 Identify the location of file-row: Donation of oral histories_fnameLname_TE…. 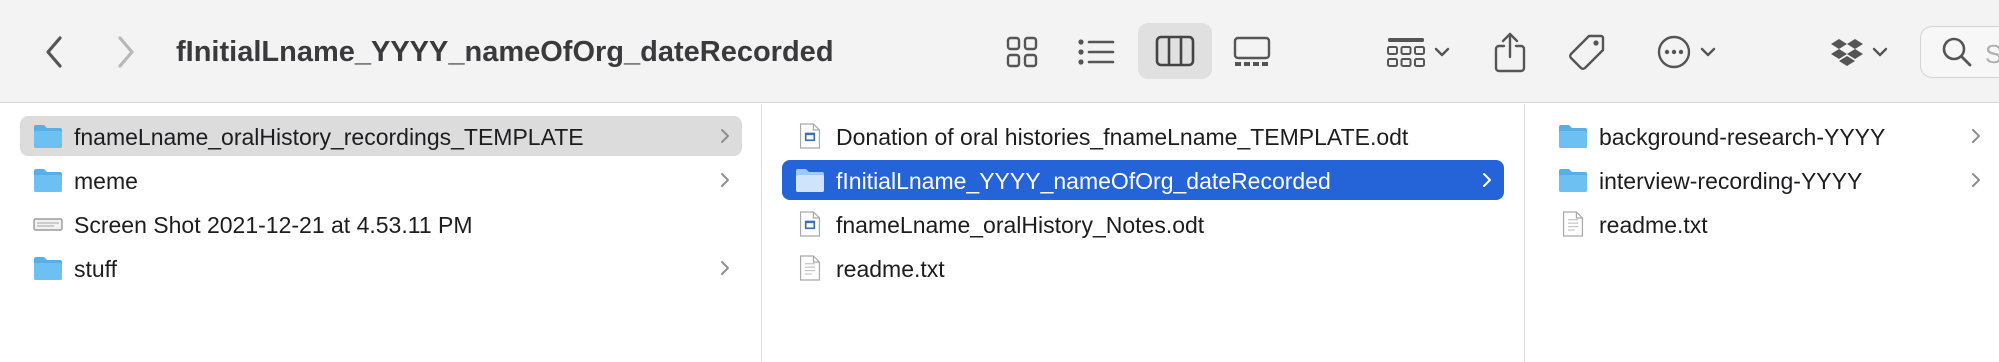
(1143, 136).